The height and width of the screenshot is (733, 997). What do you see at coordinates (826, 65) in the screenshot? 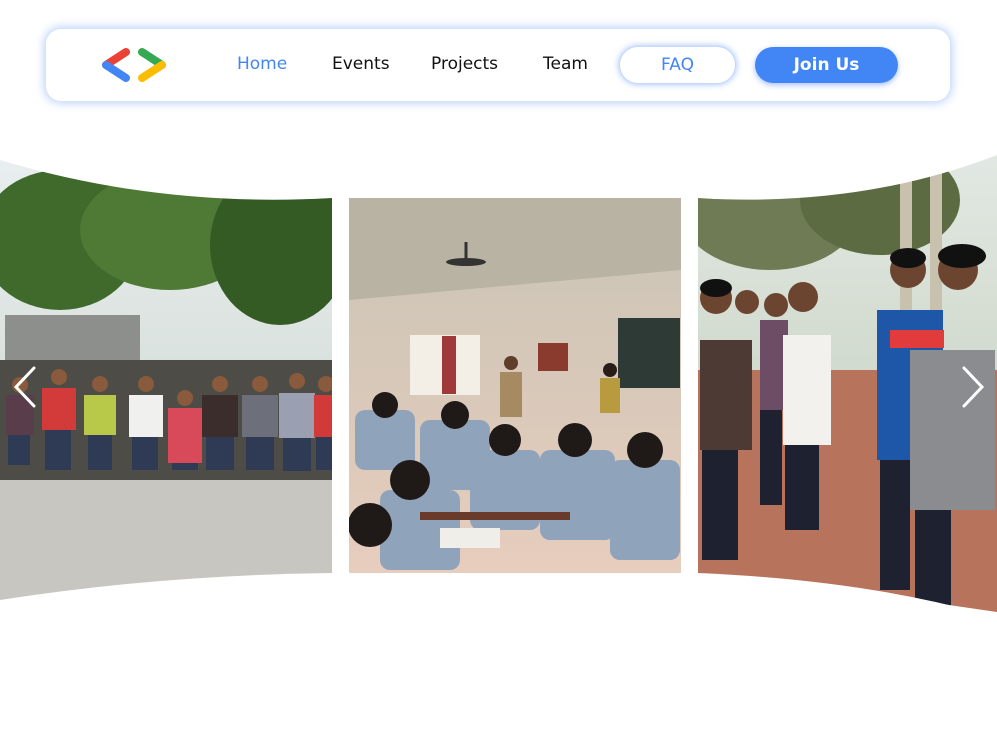
I see `join-us-button: Join Us` at bounding box center [826, 65].